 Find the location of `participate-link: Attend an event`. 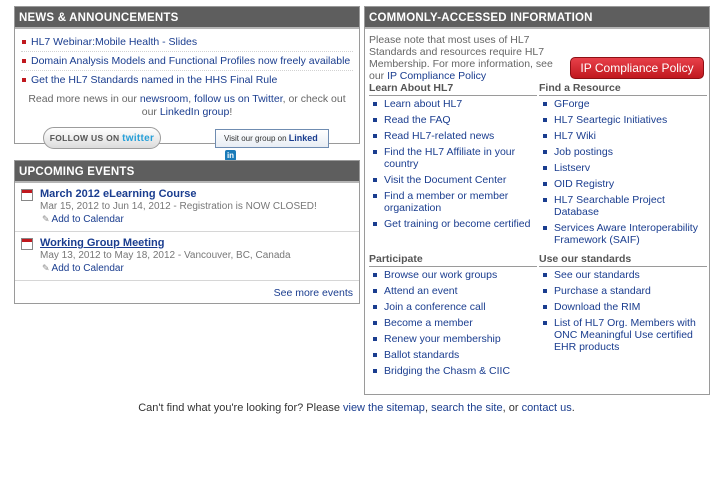

participate-link: Attend an event is located at coordinates (421, 291).